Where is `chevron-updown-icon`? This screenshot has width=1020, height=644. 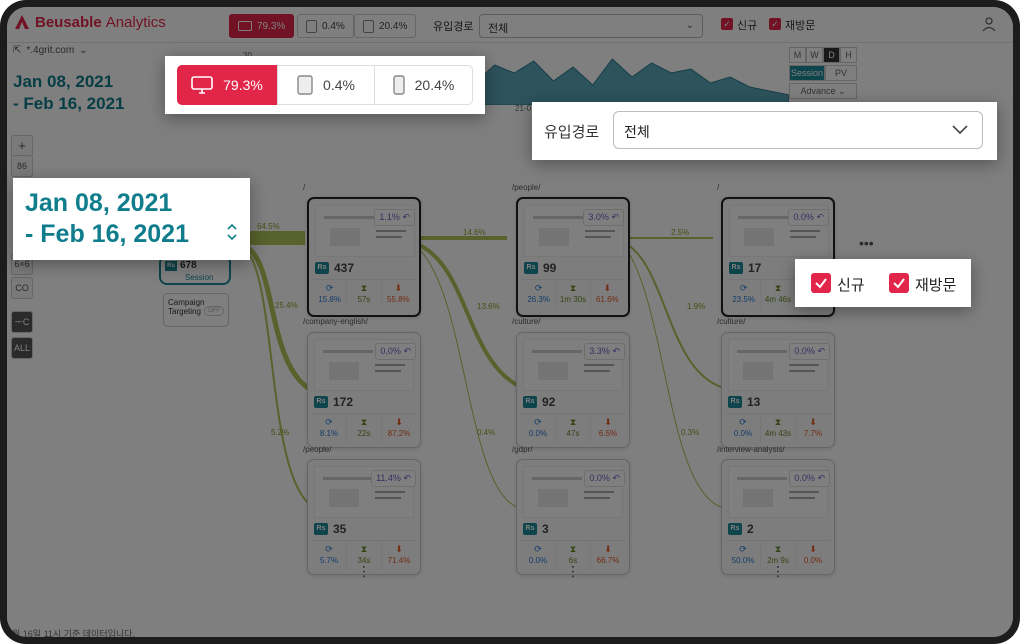
chevron-updown-icon is located at coordinates (232, 232).